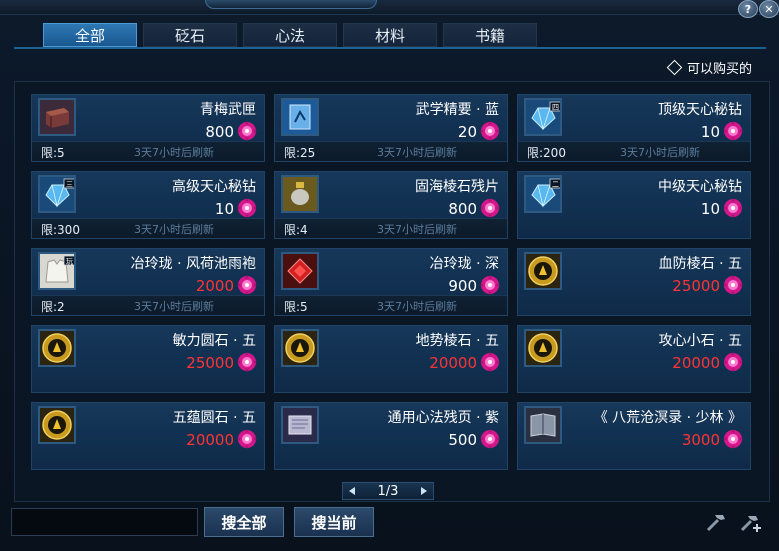 This screenshot has height=551, width=779. What do you see at coordinates (57, 194) in the screenshot?
I see `diamond-crystal-icon: 三` at bounding box center [57, 194].